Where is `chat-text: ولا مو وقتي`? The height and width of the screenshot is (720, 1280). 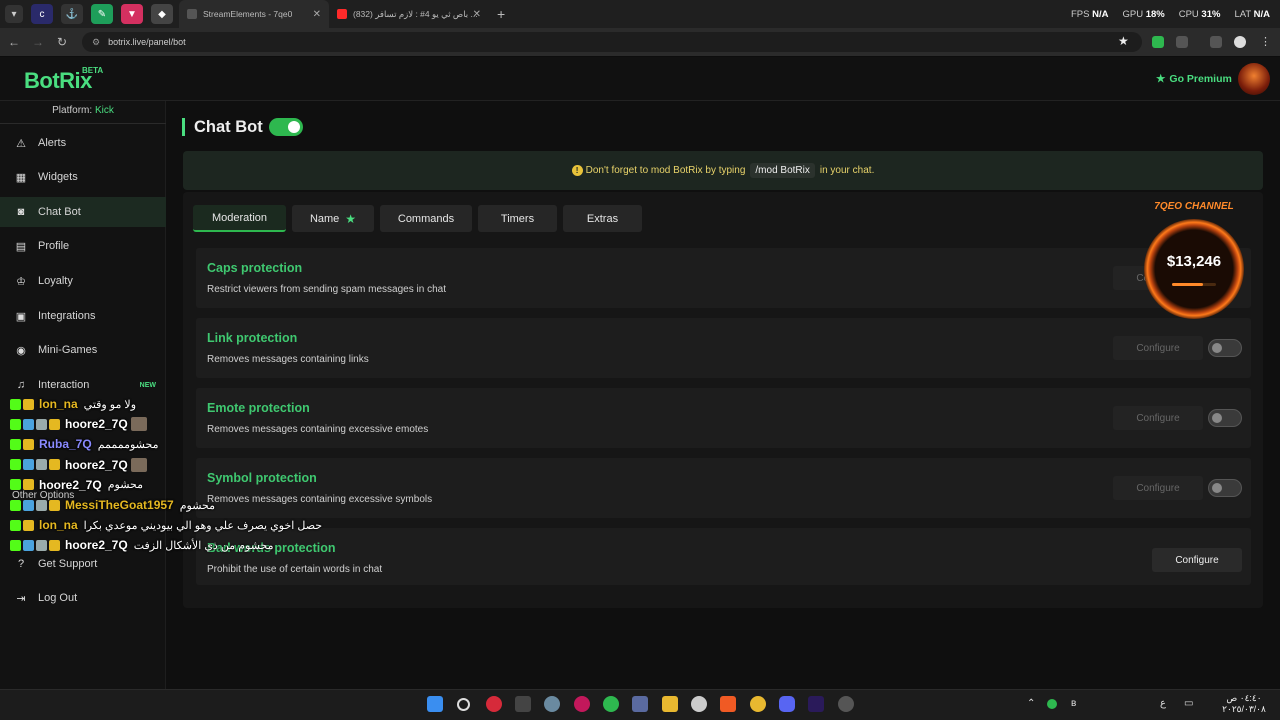 chat-text: ولا مو وقتي is located at coordinates (110, 404).